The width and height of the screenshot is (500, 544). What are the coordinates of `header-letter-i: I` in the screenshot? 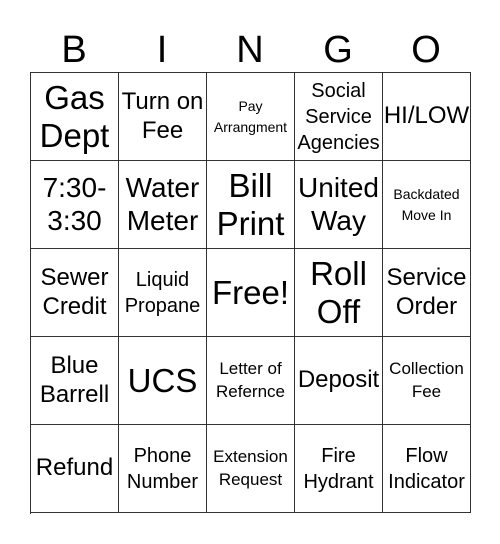 It's located at (162, 50).